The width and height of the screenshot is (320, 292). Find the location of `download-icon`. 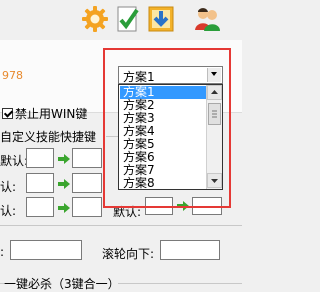

download-icon is located at coordinates (161, 19).